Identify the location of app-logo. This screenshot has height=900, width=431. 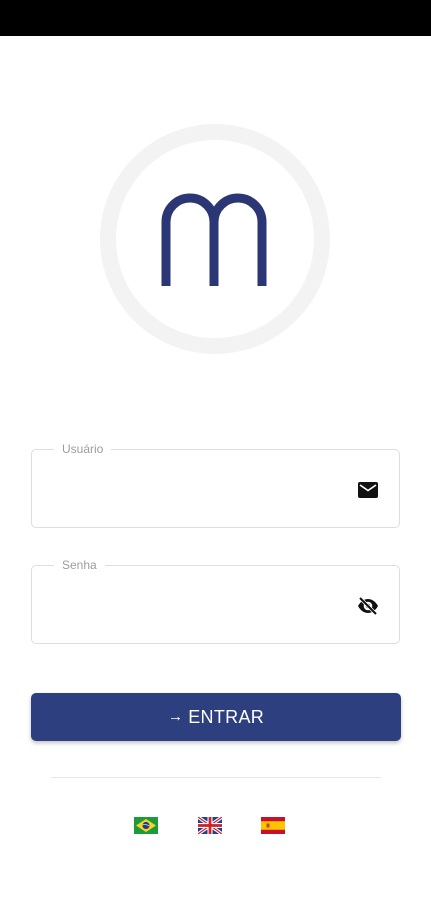
(215, 239).